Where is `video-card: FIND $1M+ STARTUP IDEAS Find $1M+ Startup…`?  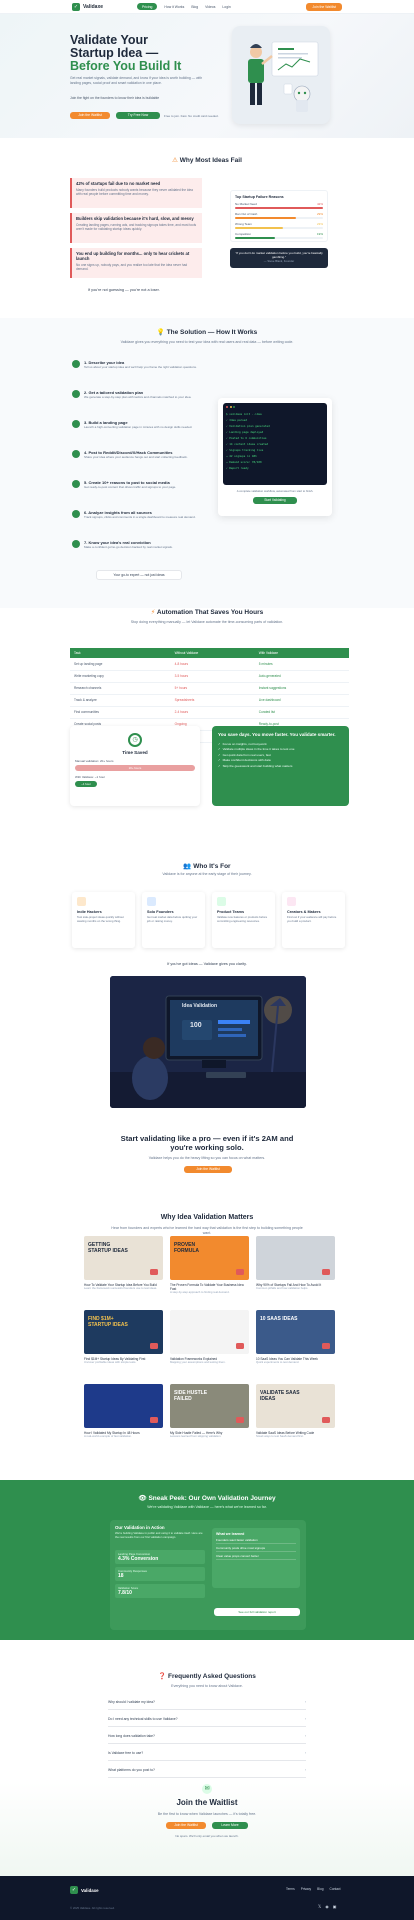
video-card: FIND $1M+ STARTUP IDEAS Find $1M+ Startup… is located at coordinates (123, 1337).